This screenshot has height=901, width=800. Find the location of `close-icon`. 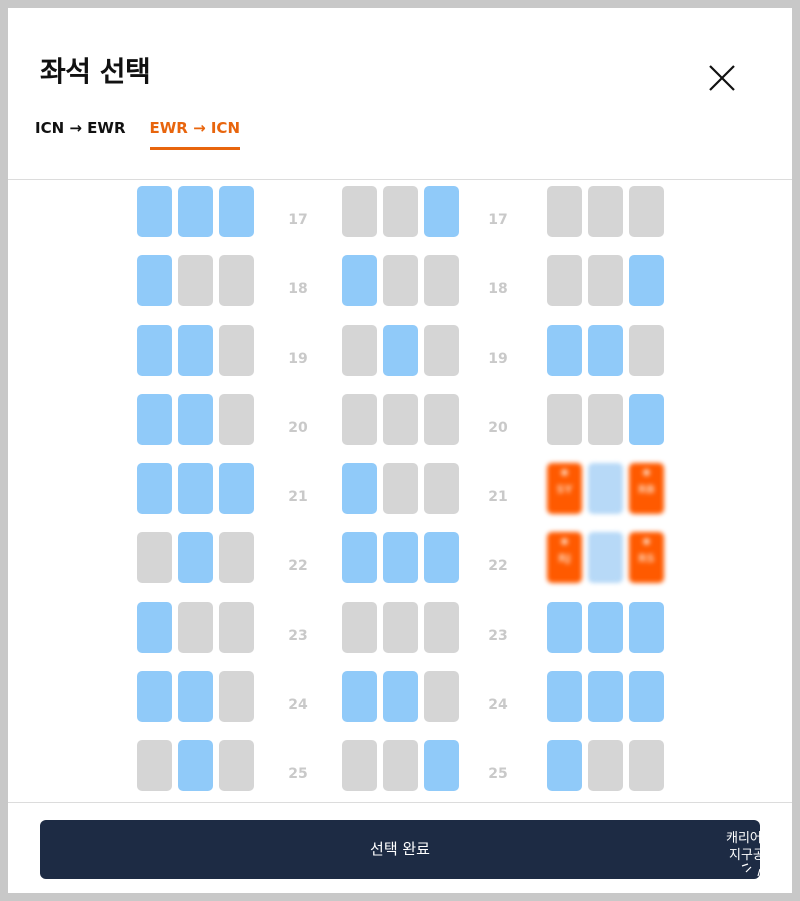

close-icon is located at coordinates (722, 78).